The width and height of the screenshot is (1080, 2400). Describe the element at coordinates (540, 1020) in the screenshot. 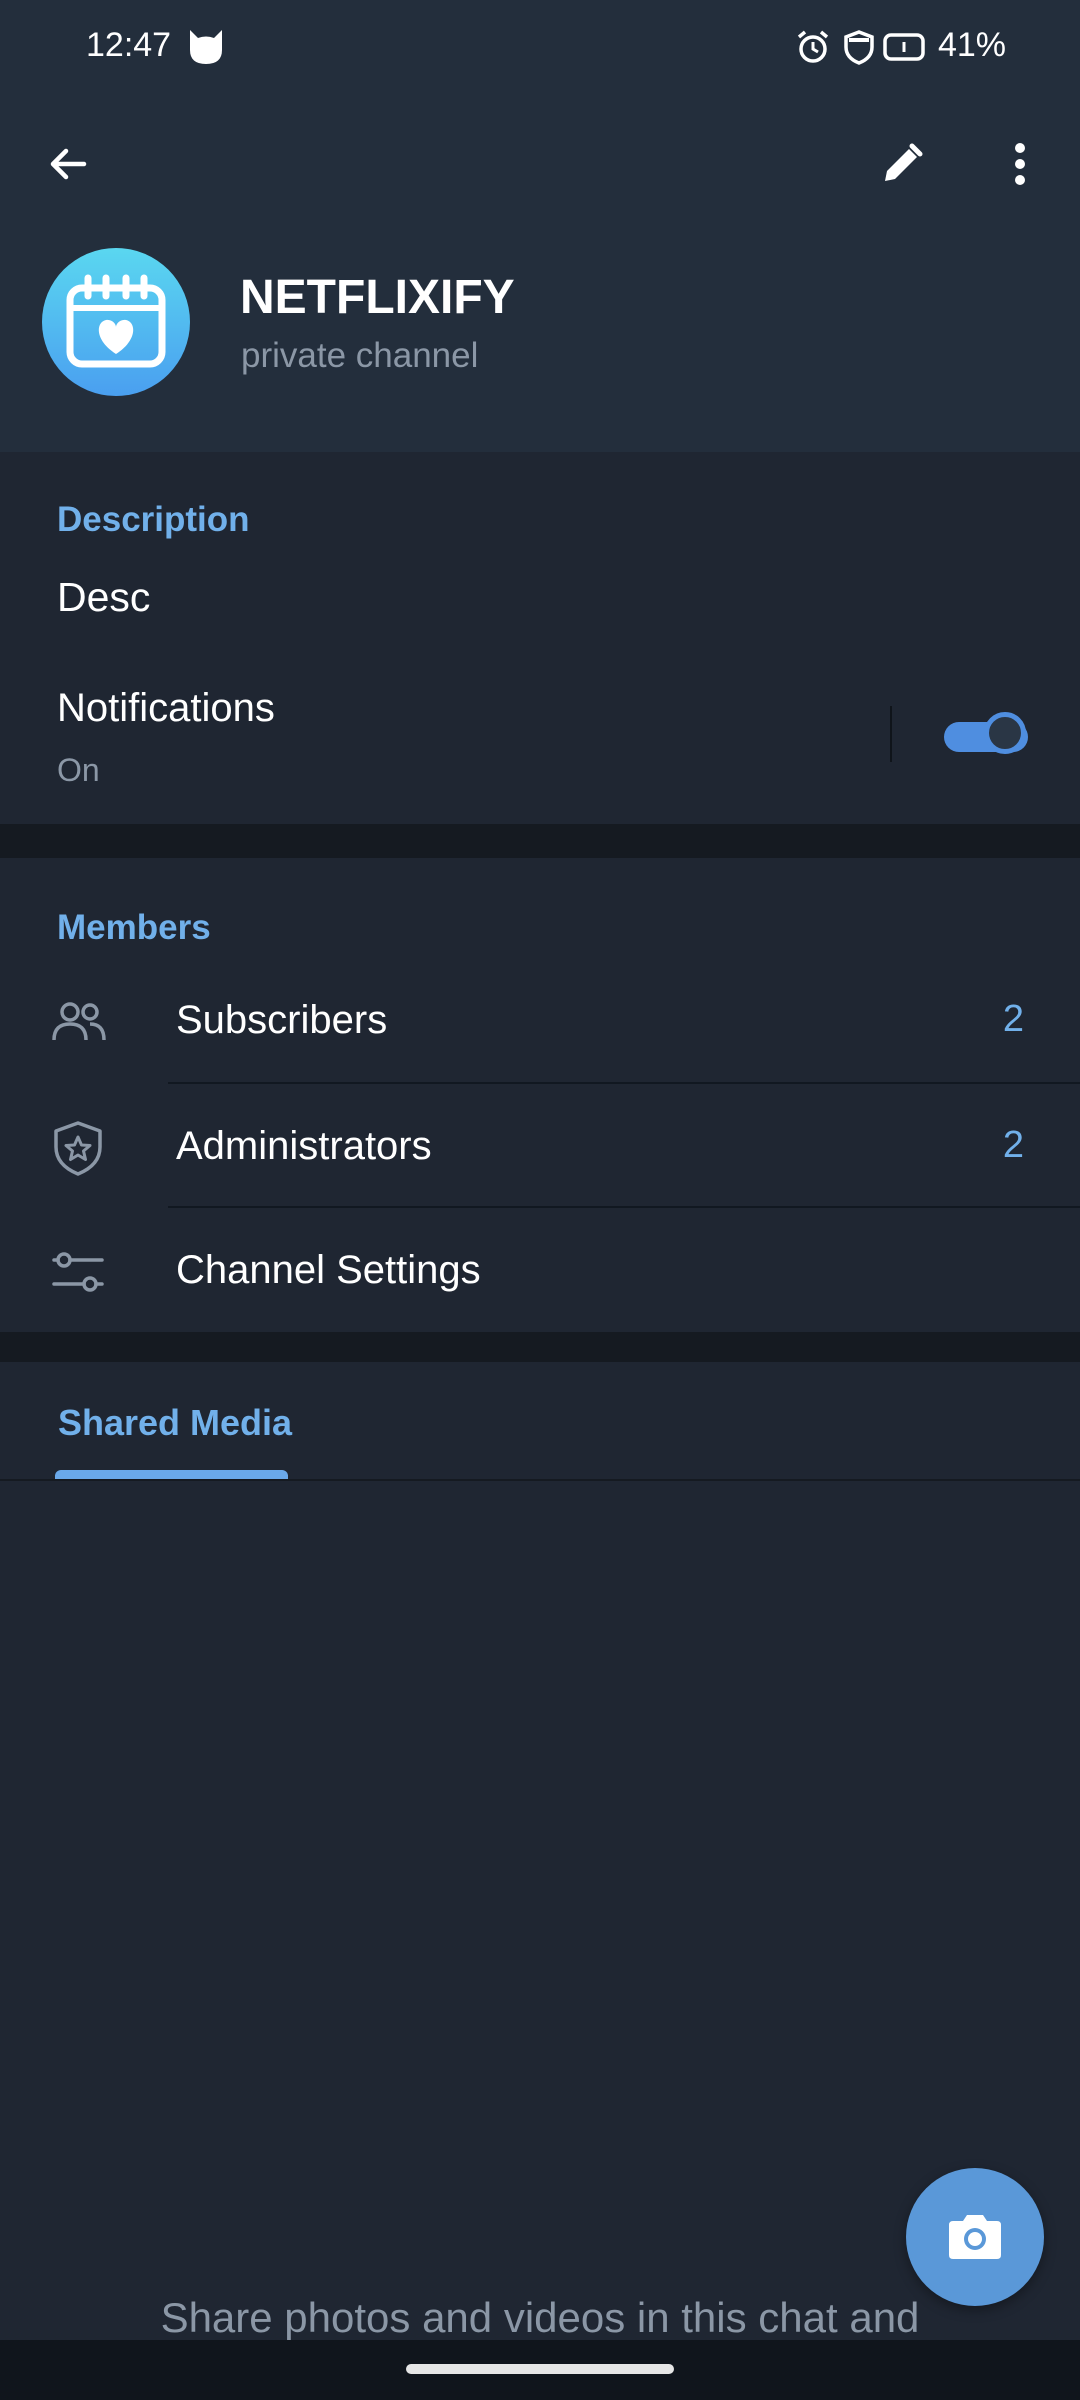

I see `subscribers-row: Subscribers 2` at that location.